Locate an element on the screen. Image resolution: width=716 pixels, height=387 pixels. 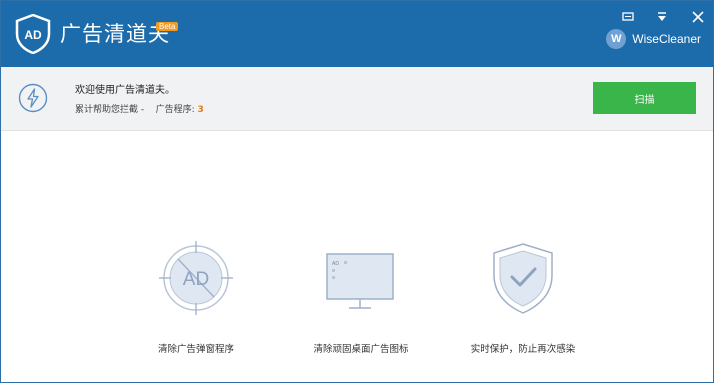
beta-badge: Beta is located at coordinates (167, 26).